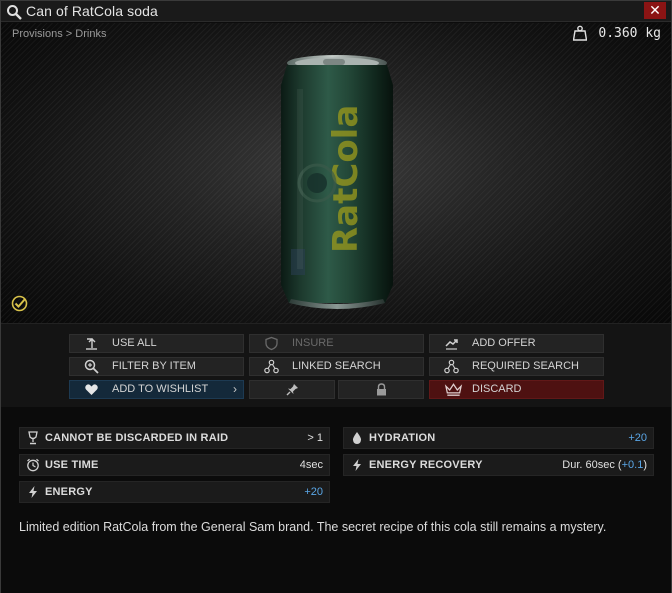  Describe the element at coordinates (346, 179) in the screenshot. I see `svg-text: RatCola` at that location.